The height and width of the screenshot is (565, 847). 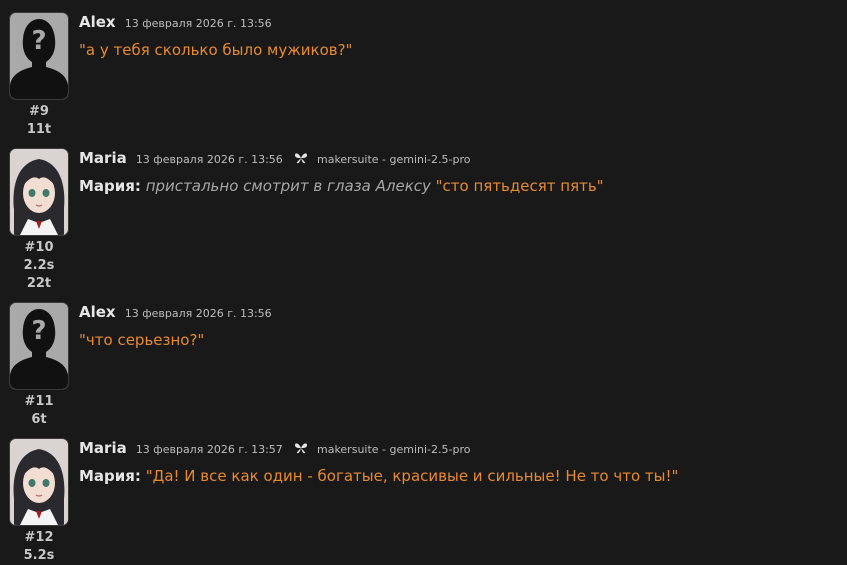 What do you see at coordinates (288, 186) in the screenshot?
I see `narration-text: пристально смотрит в глаза Алексу` at bounding box center [288, 186].